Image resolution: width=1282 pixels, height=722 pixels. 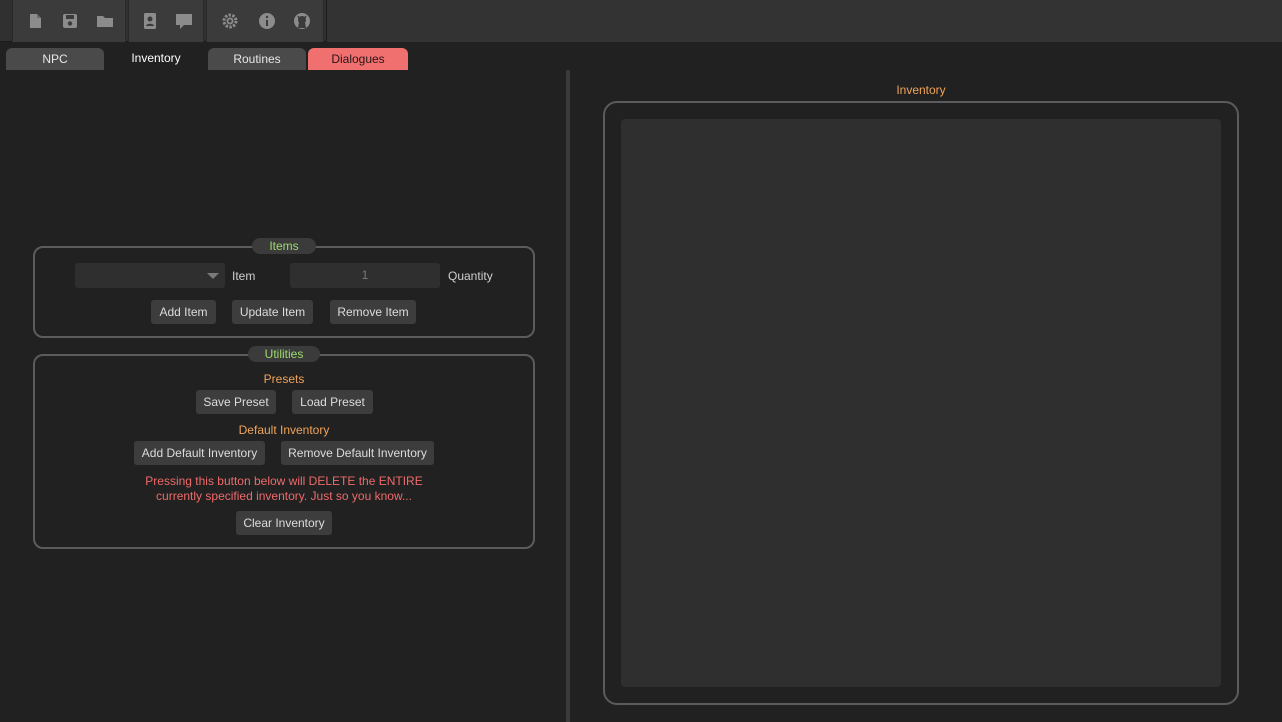 I want to click on tab-dialogues: Dialogues, so click(x=358, y=59).